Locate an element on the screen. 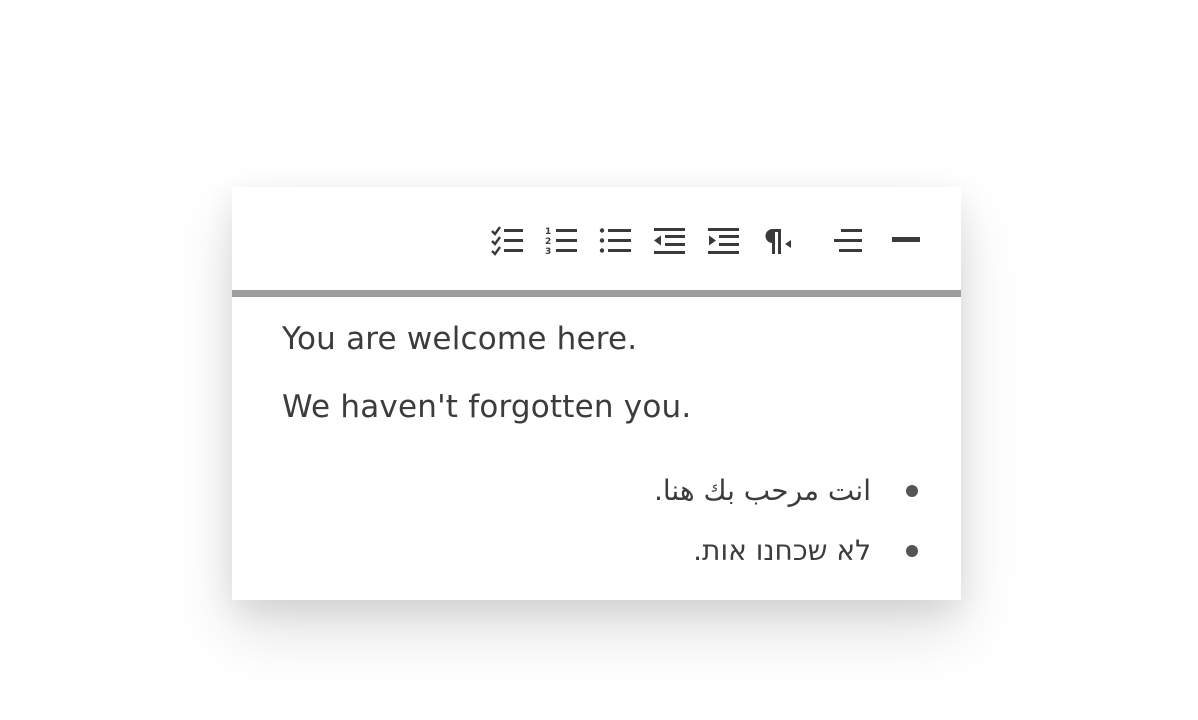 The height and width of the screenshot is (720, 1198). list-item-text-arabic: انت مرحب بك هنا. is located at coordinates (762, 490).